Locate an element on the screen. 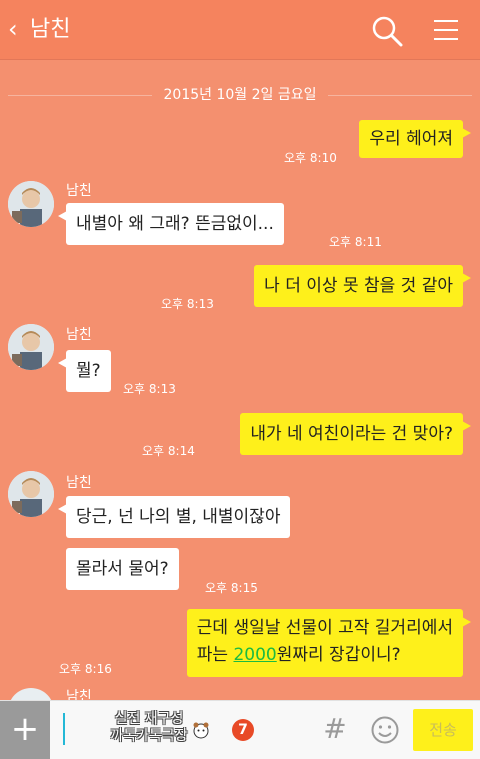  message-text: 파는 is located at coordinates (215, 655).